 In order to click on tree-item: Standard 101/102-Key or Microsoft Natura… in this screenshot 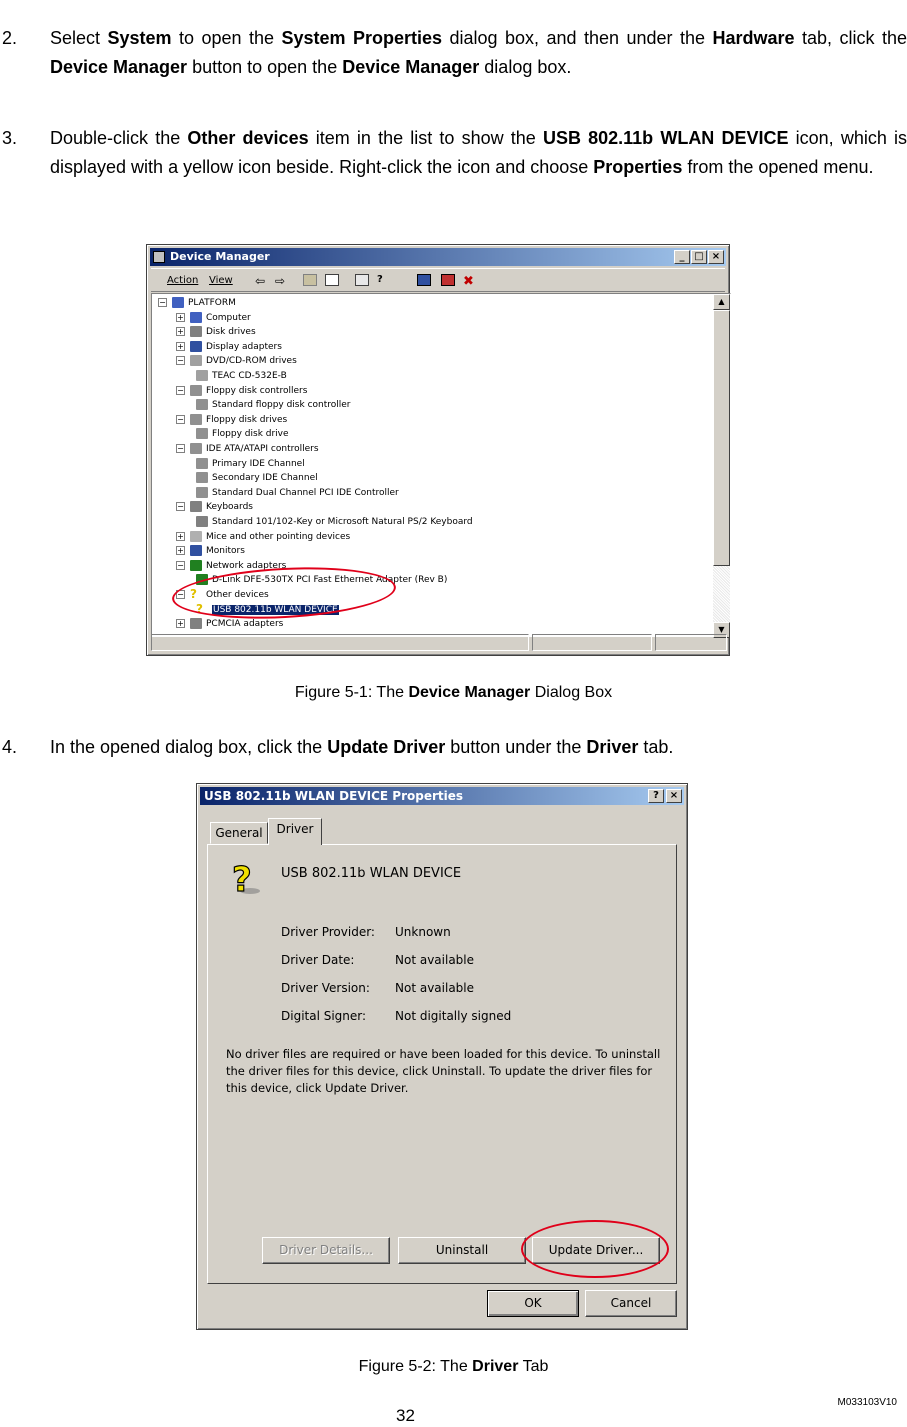, I will do `click(334, 522)`.